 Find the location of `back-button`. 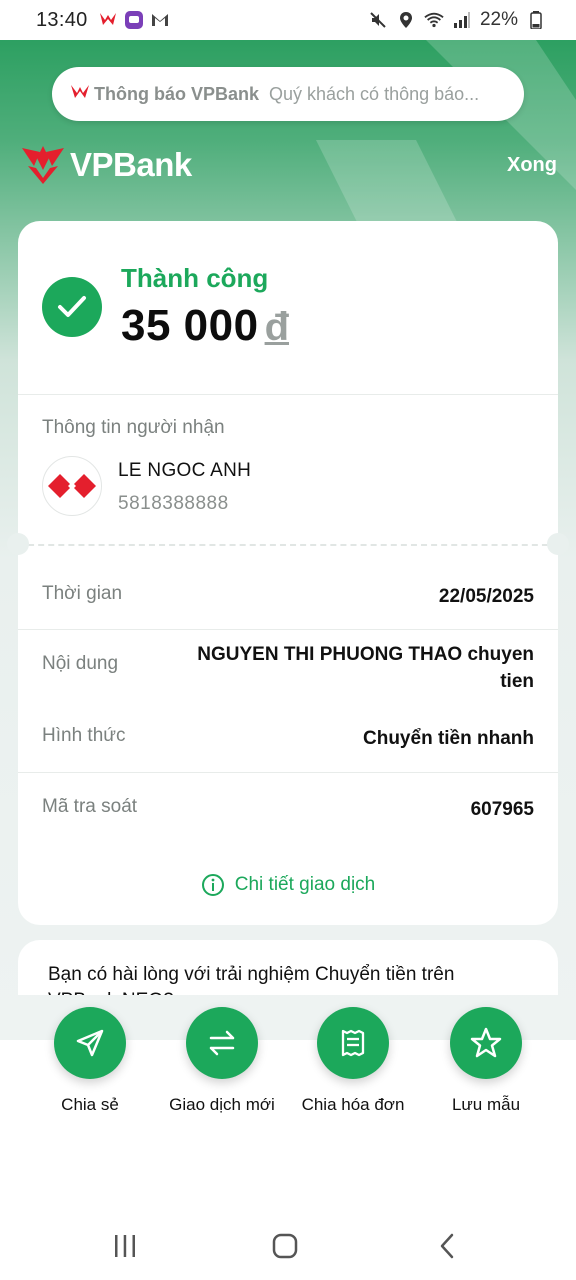

back-button is located at coordinates (447, 1246).